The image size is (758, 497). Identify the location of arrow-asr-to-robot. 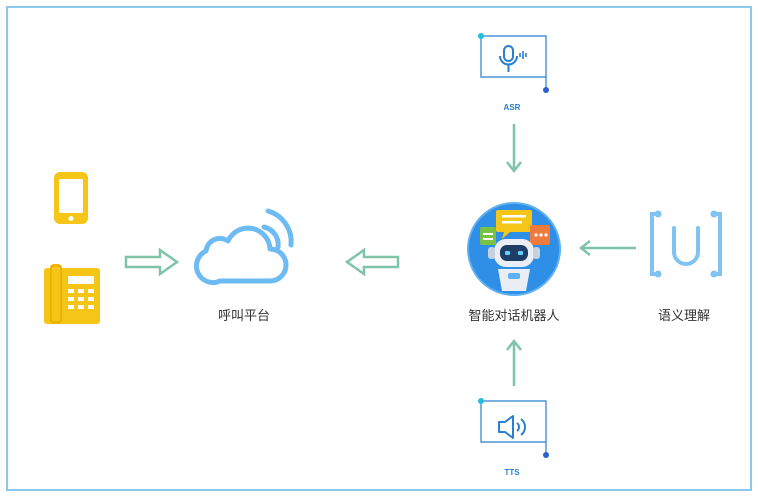
(514, 148).